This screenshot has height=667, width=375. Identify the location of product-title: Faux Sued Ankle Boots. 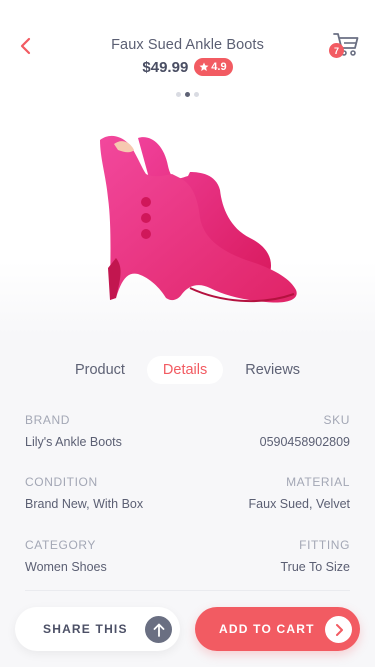
(187, 45).